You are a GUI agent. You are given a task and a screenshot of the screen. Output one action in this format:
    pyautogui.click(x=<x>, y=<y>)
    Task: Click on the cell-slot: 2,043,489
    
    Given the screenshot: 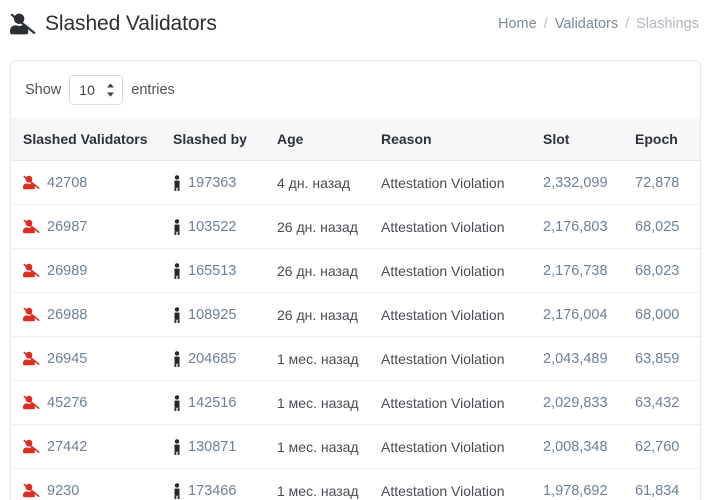 What is the action you would take?
    pyautogui.click(x=589, y=358)
    